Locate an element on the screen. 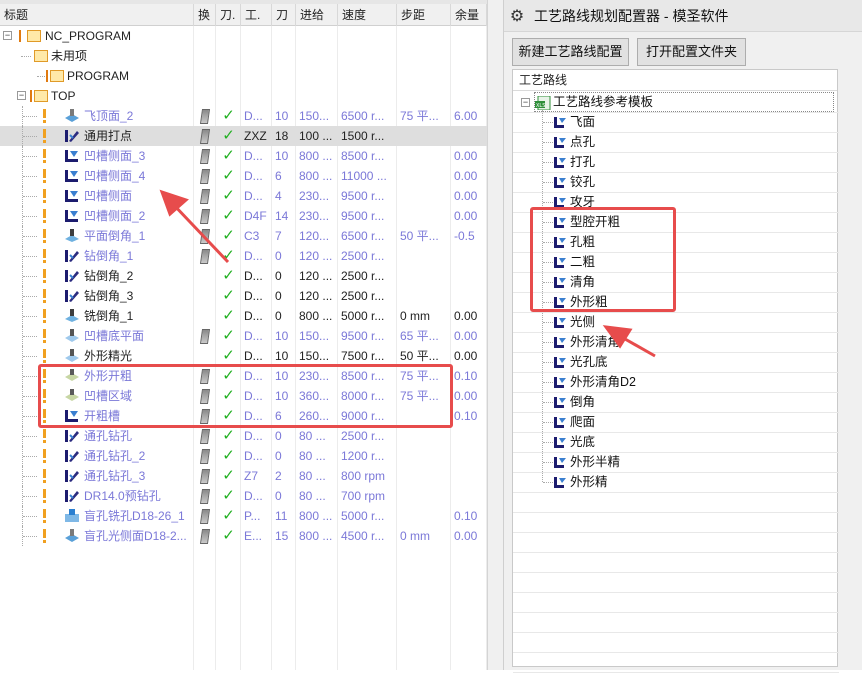 The height and width of the screenshot is (673, 862). arrow-left-head is located at coordinates (174, 203).